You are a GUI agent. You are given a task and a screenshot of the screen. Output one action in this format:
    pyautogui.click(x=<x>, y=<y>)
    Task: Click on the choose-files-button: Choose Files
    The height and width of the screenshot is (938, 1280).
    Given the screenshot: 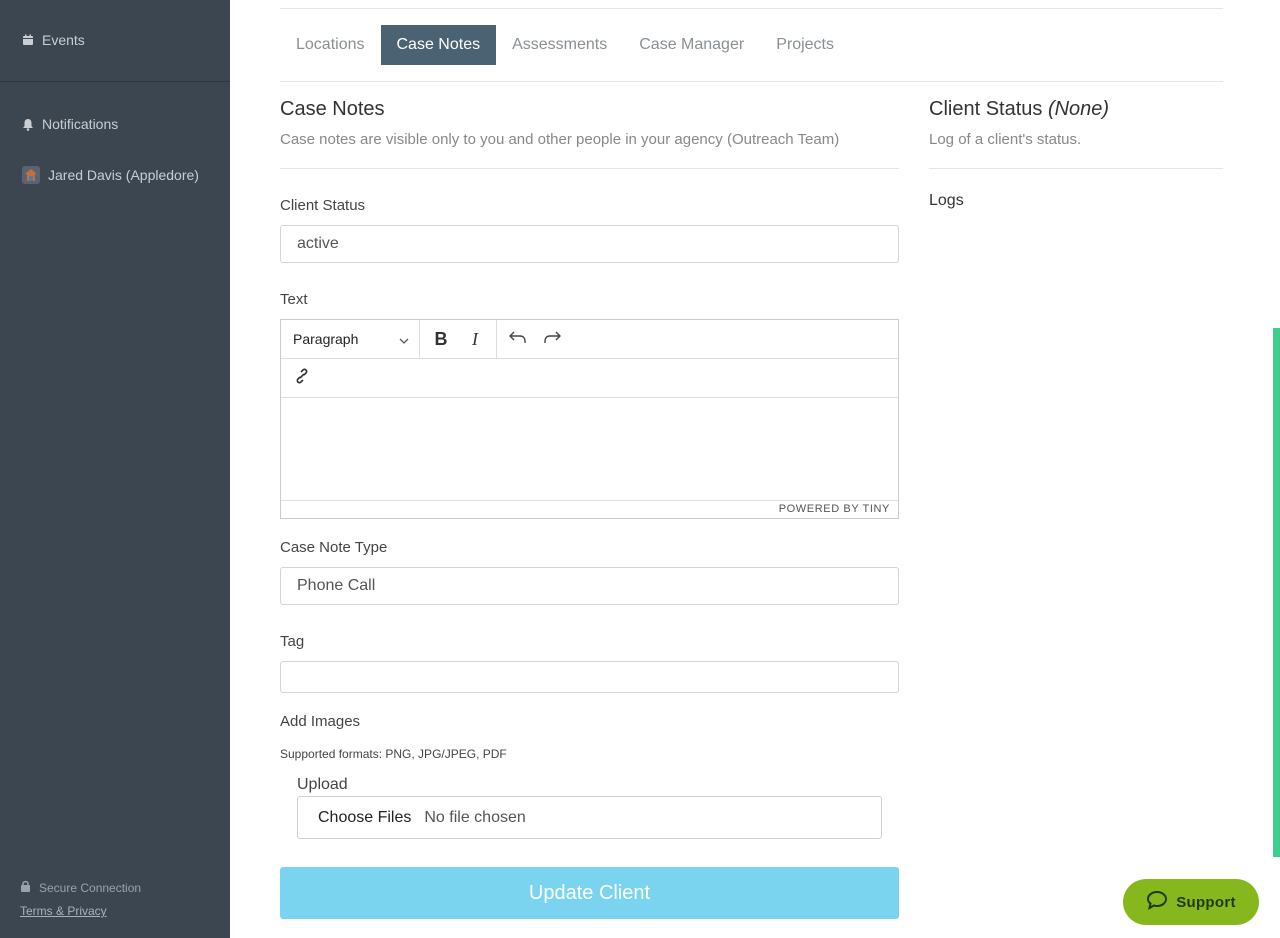 What is the action you would take?
    pyautogui.click(x=364, y=818)
    